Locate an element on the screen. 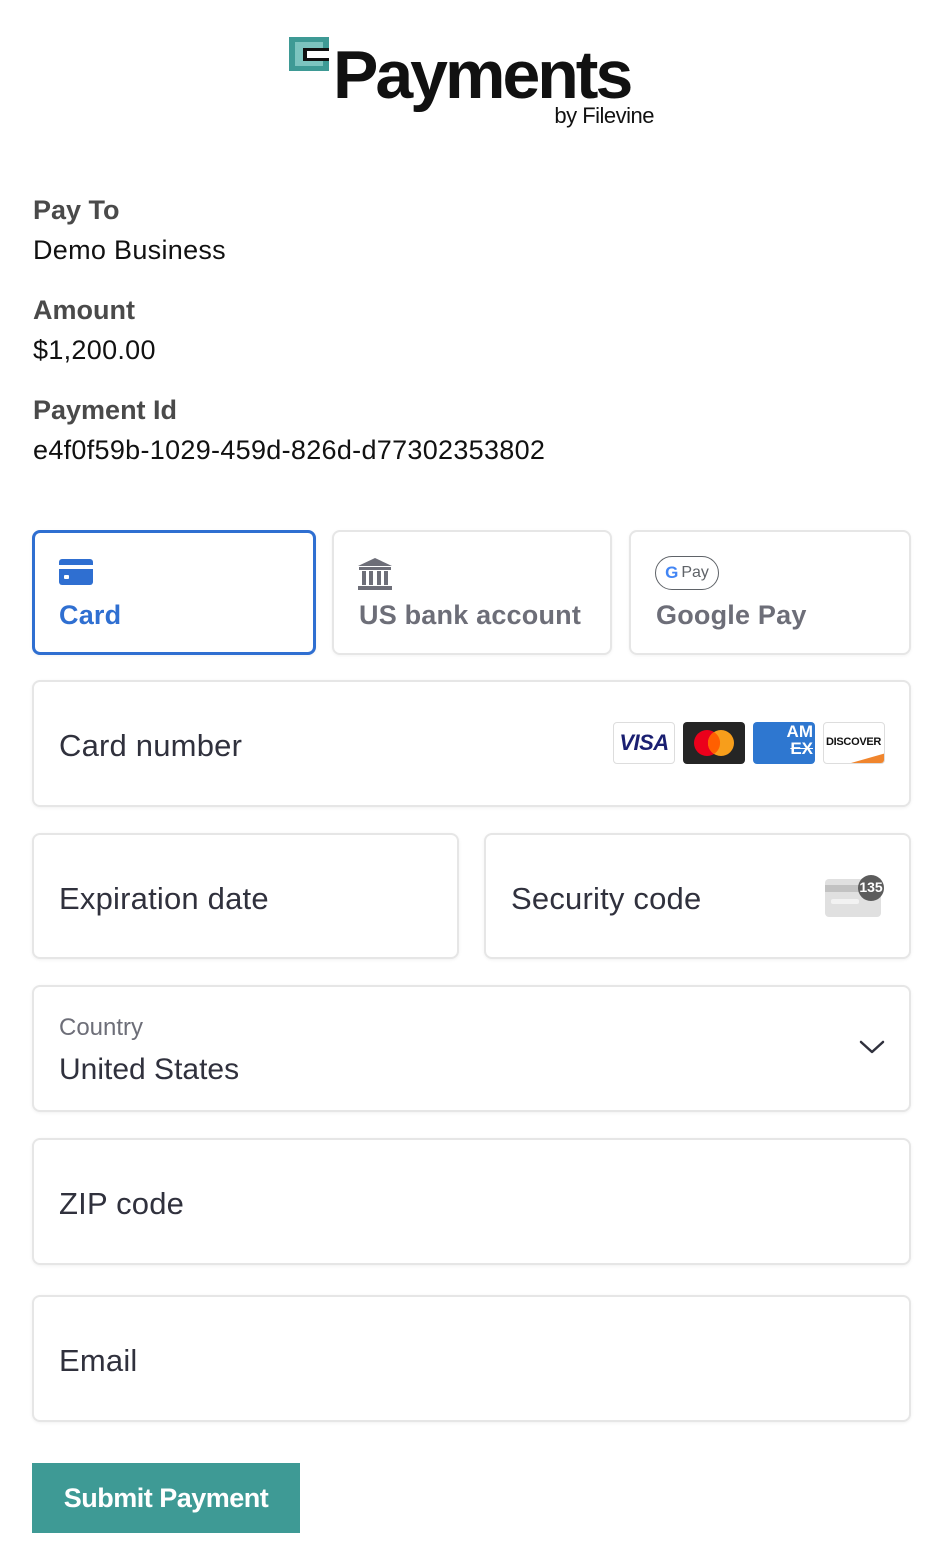 This screenshot has height=1552, width=936. amount-label: Amount is located at coordinates (84, 310).